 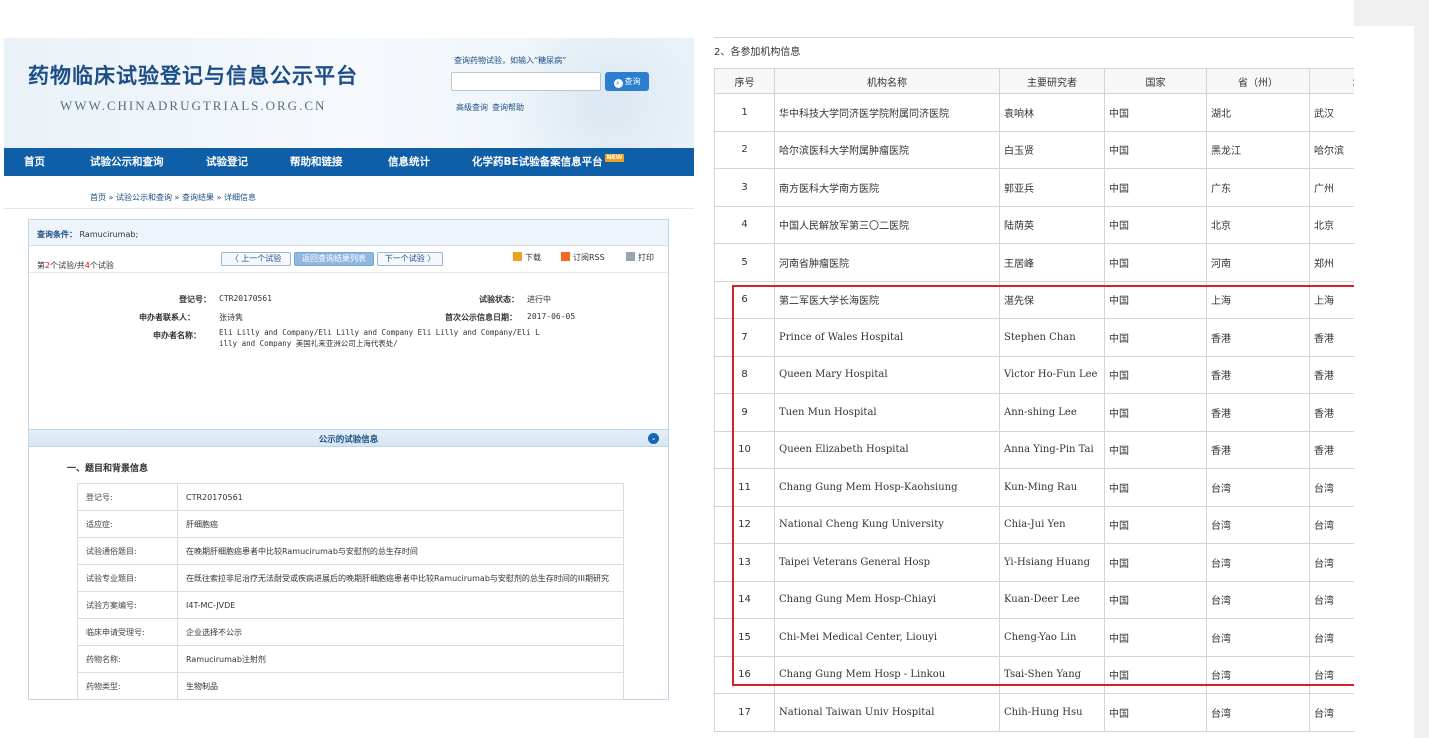 I want to click on nav-help-links: 帮助和链接, so click(x=316, y=162).